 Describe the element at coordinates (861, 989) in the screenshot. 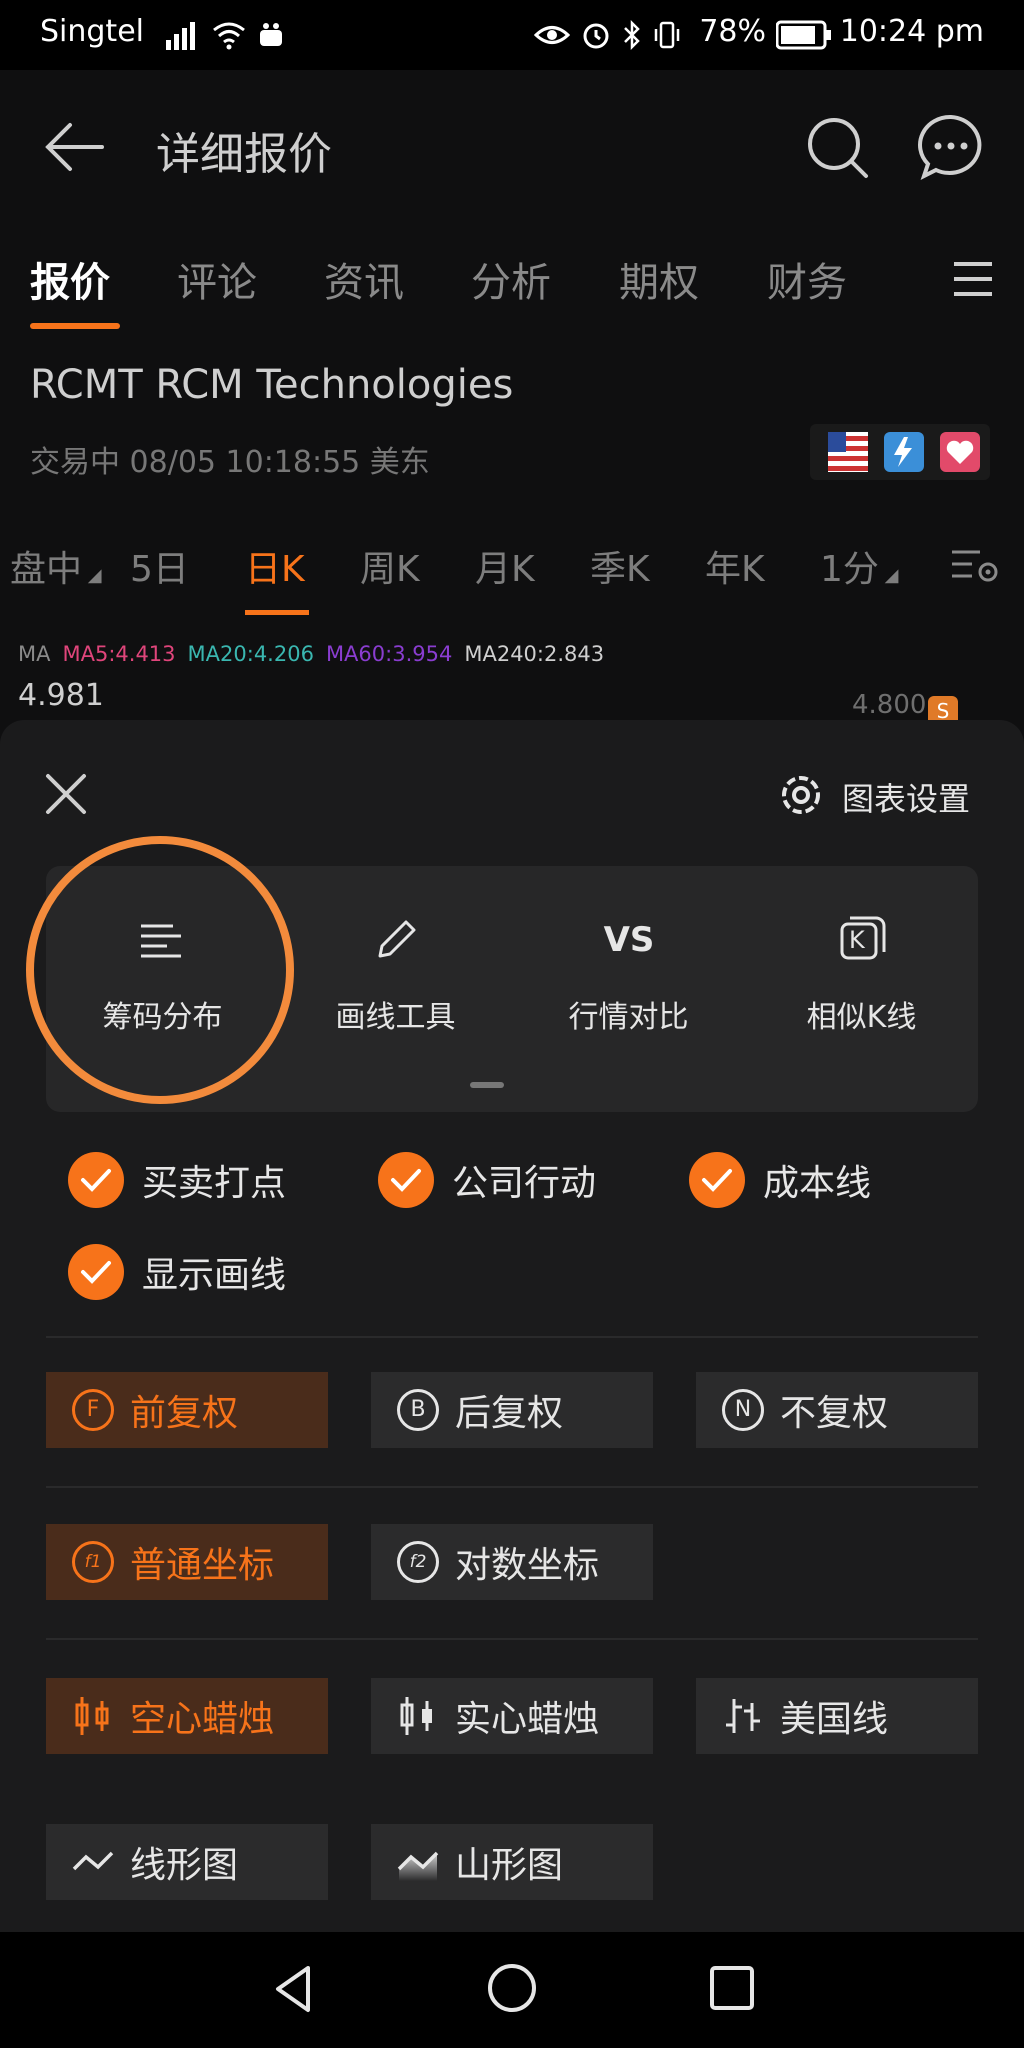

I see `tool-similar-k: K 相似K线` at that location.